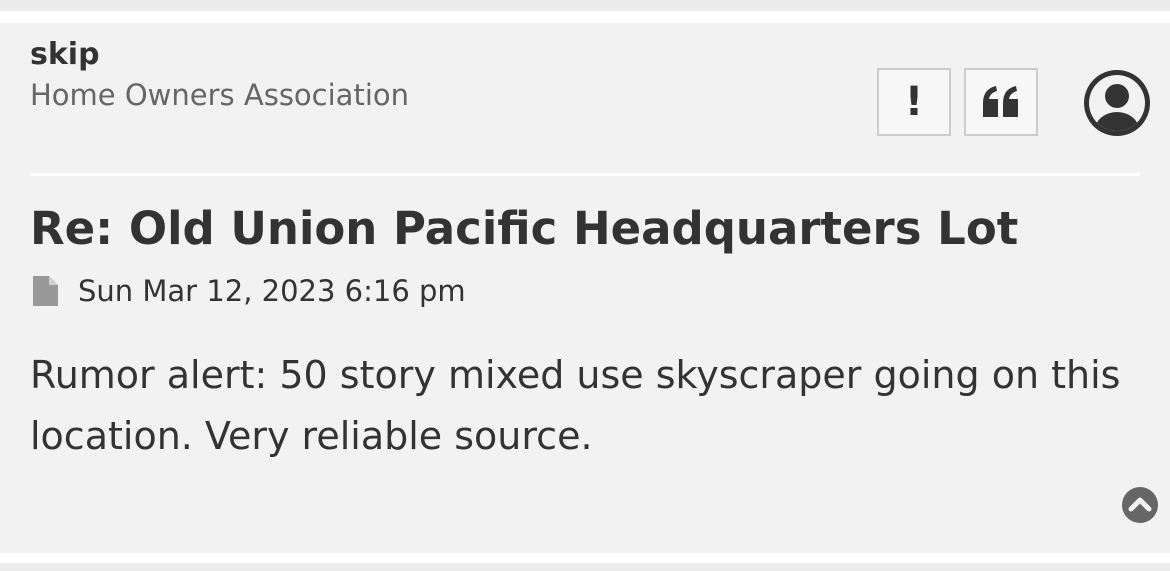  I want to click on post-title: Re: Old Union Pacific Headquarters Lot, so click(524, 229).